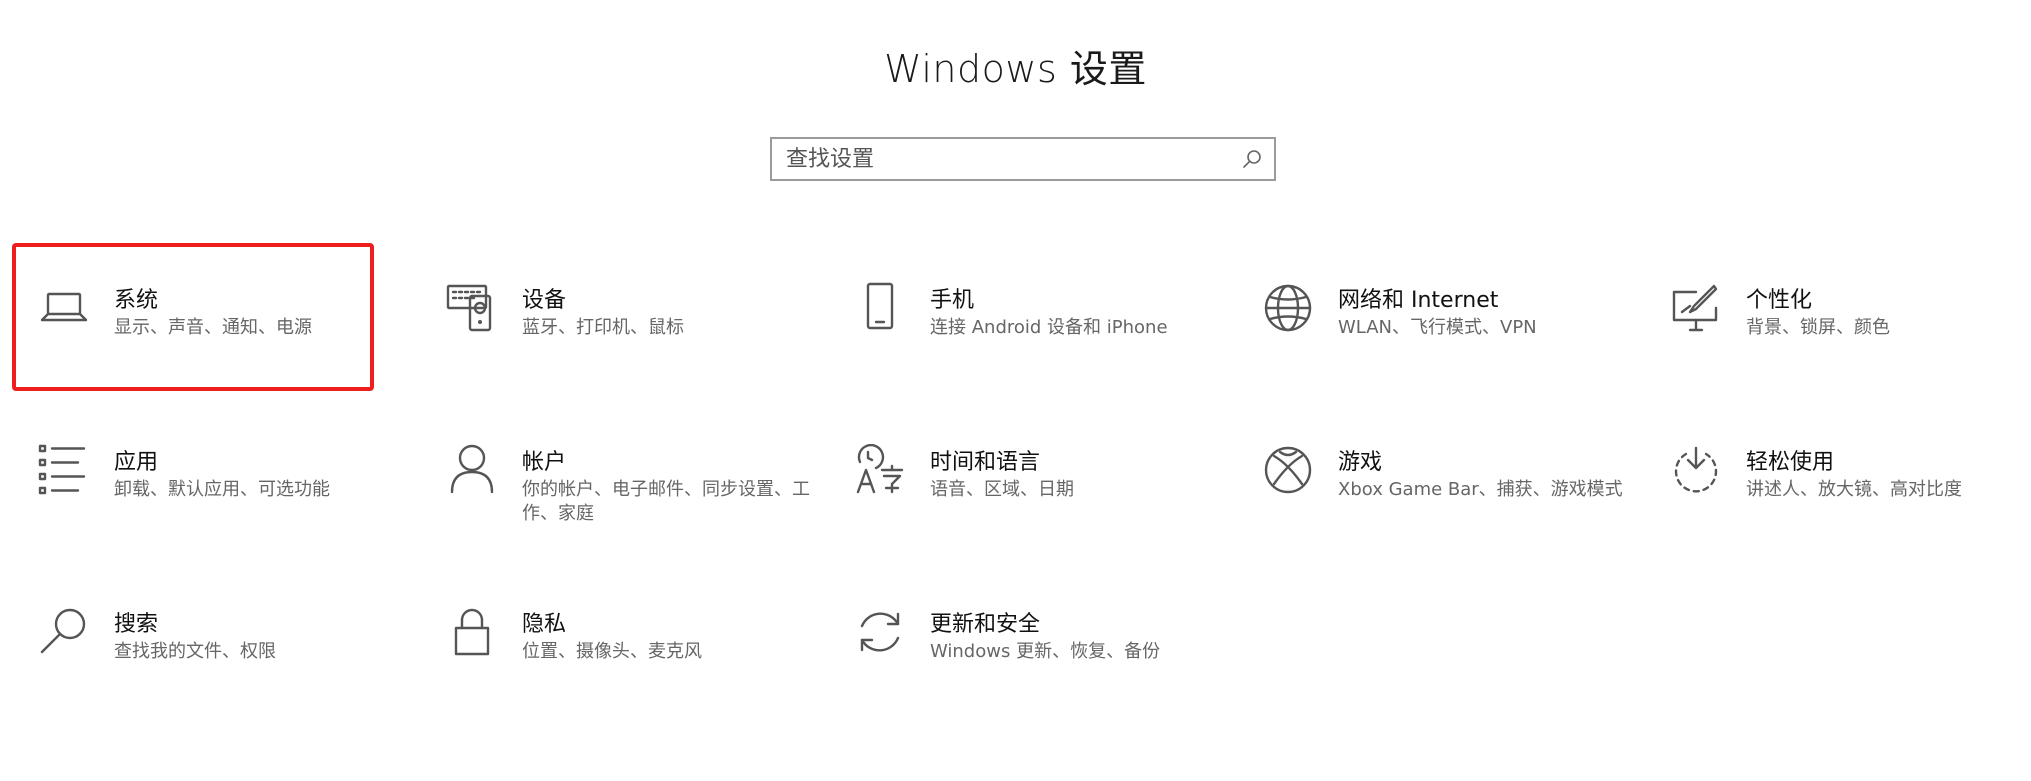  What do you see at coordinates (1696, 470) in the screenshot?
I see `ease-of-access-icon` at bounding box center [1696, 470].